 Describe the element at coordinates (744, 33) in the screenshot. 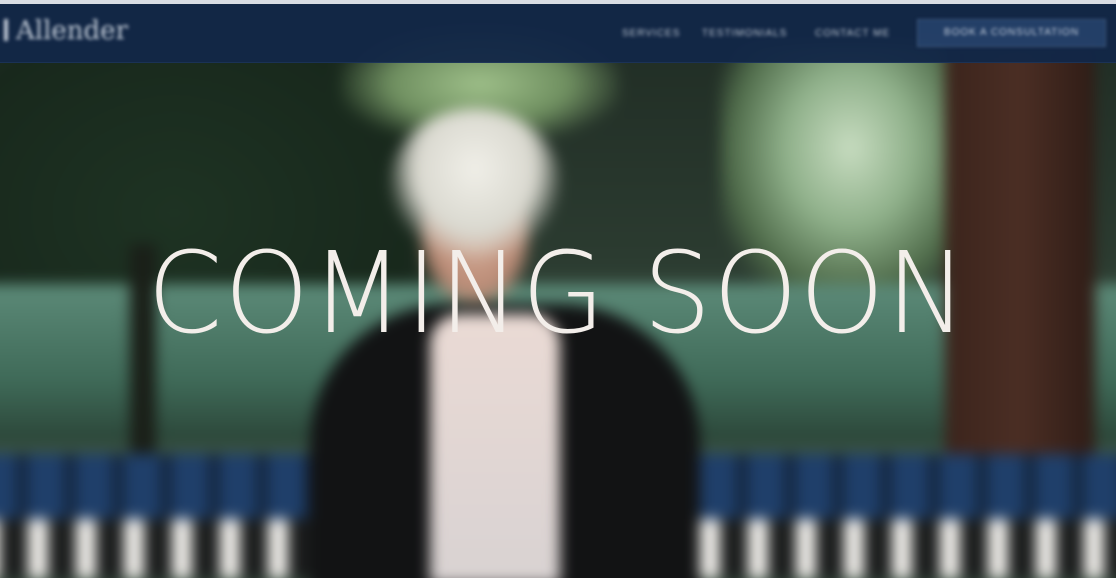

I see `nav-link-testimonials: TESTIMONIALS` at that location.